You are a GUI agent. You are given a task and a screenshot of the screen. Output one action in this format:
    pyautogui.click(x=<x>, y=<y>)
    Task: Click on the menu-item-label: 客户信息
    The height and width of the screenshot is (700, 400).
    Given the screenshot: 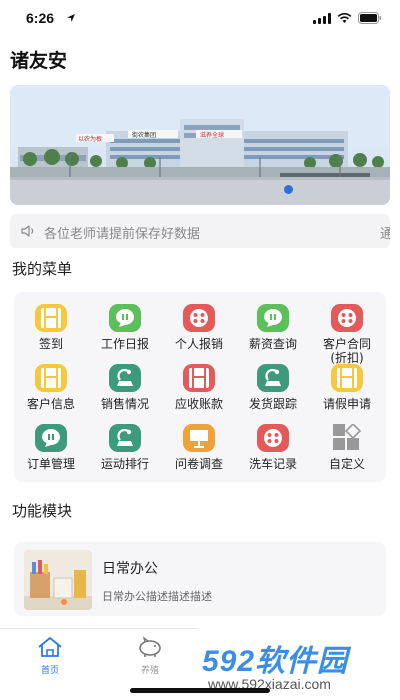 What is the action you would take?
    pyautogui.click(x=50, y=404)
    